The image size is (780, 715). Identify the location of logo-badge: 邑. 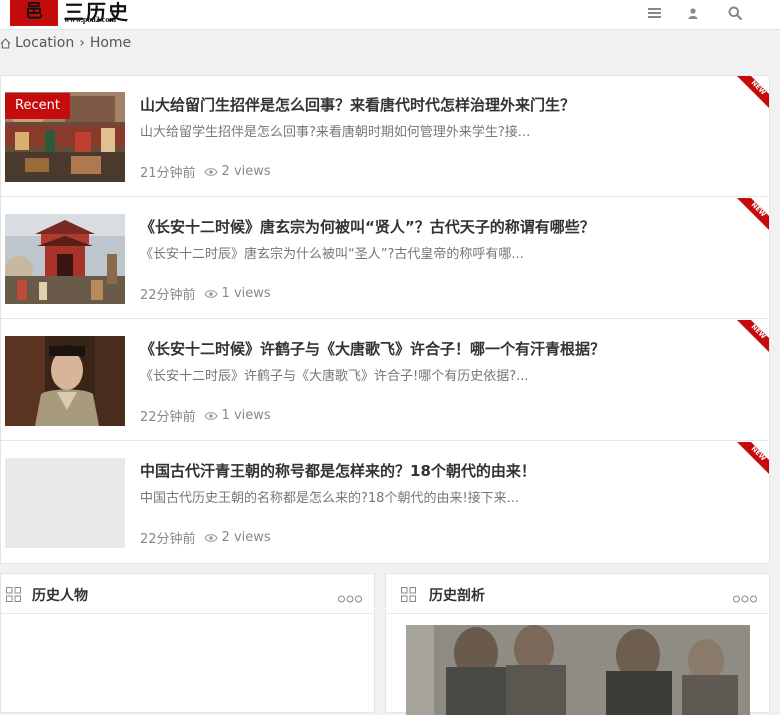
(34, 13).